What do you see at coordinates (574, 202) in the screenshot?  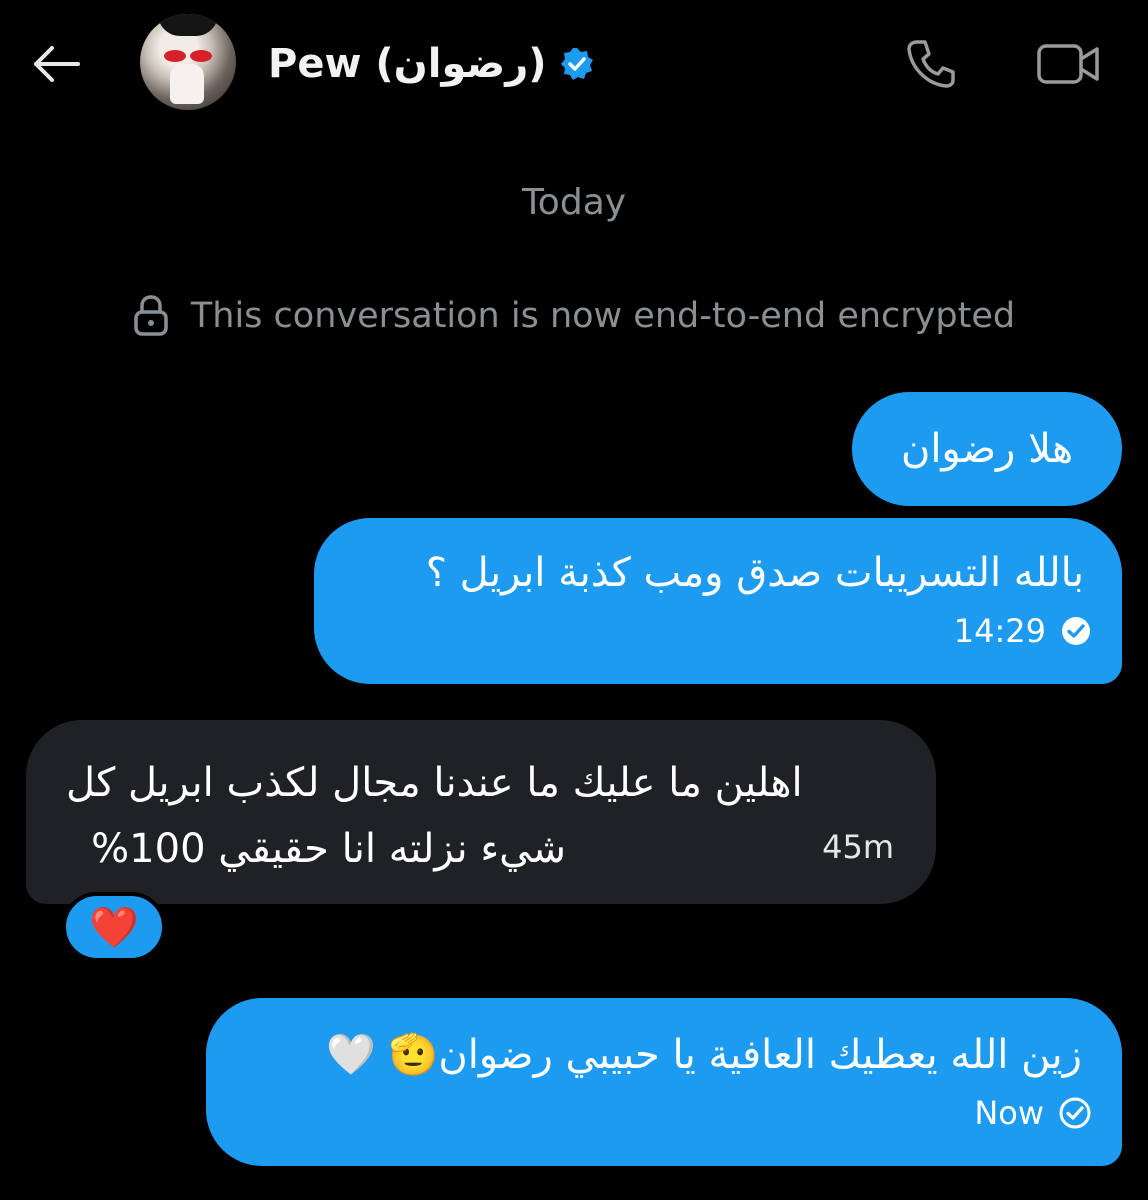 I see `date-separator: Today` at bounding box center [574, 202].